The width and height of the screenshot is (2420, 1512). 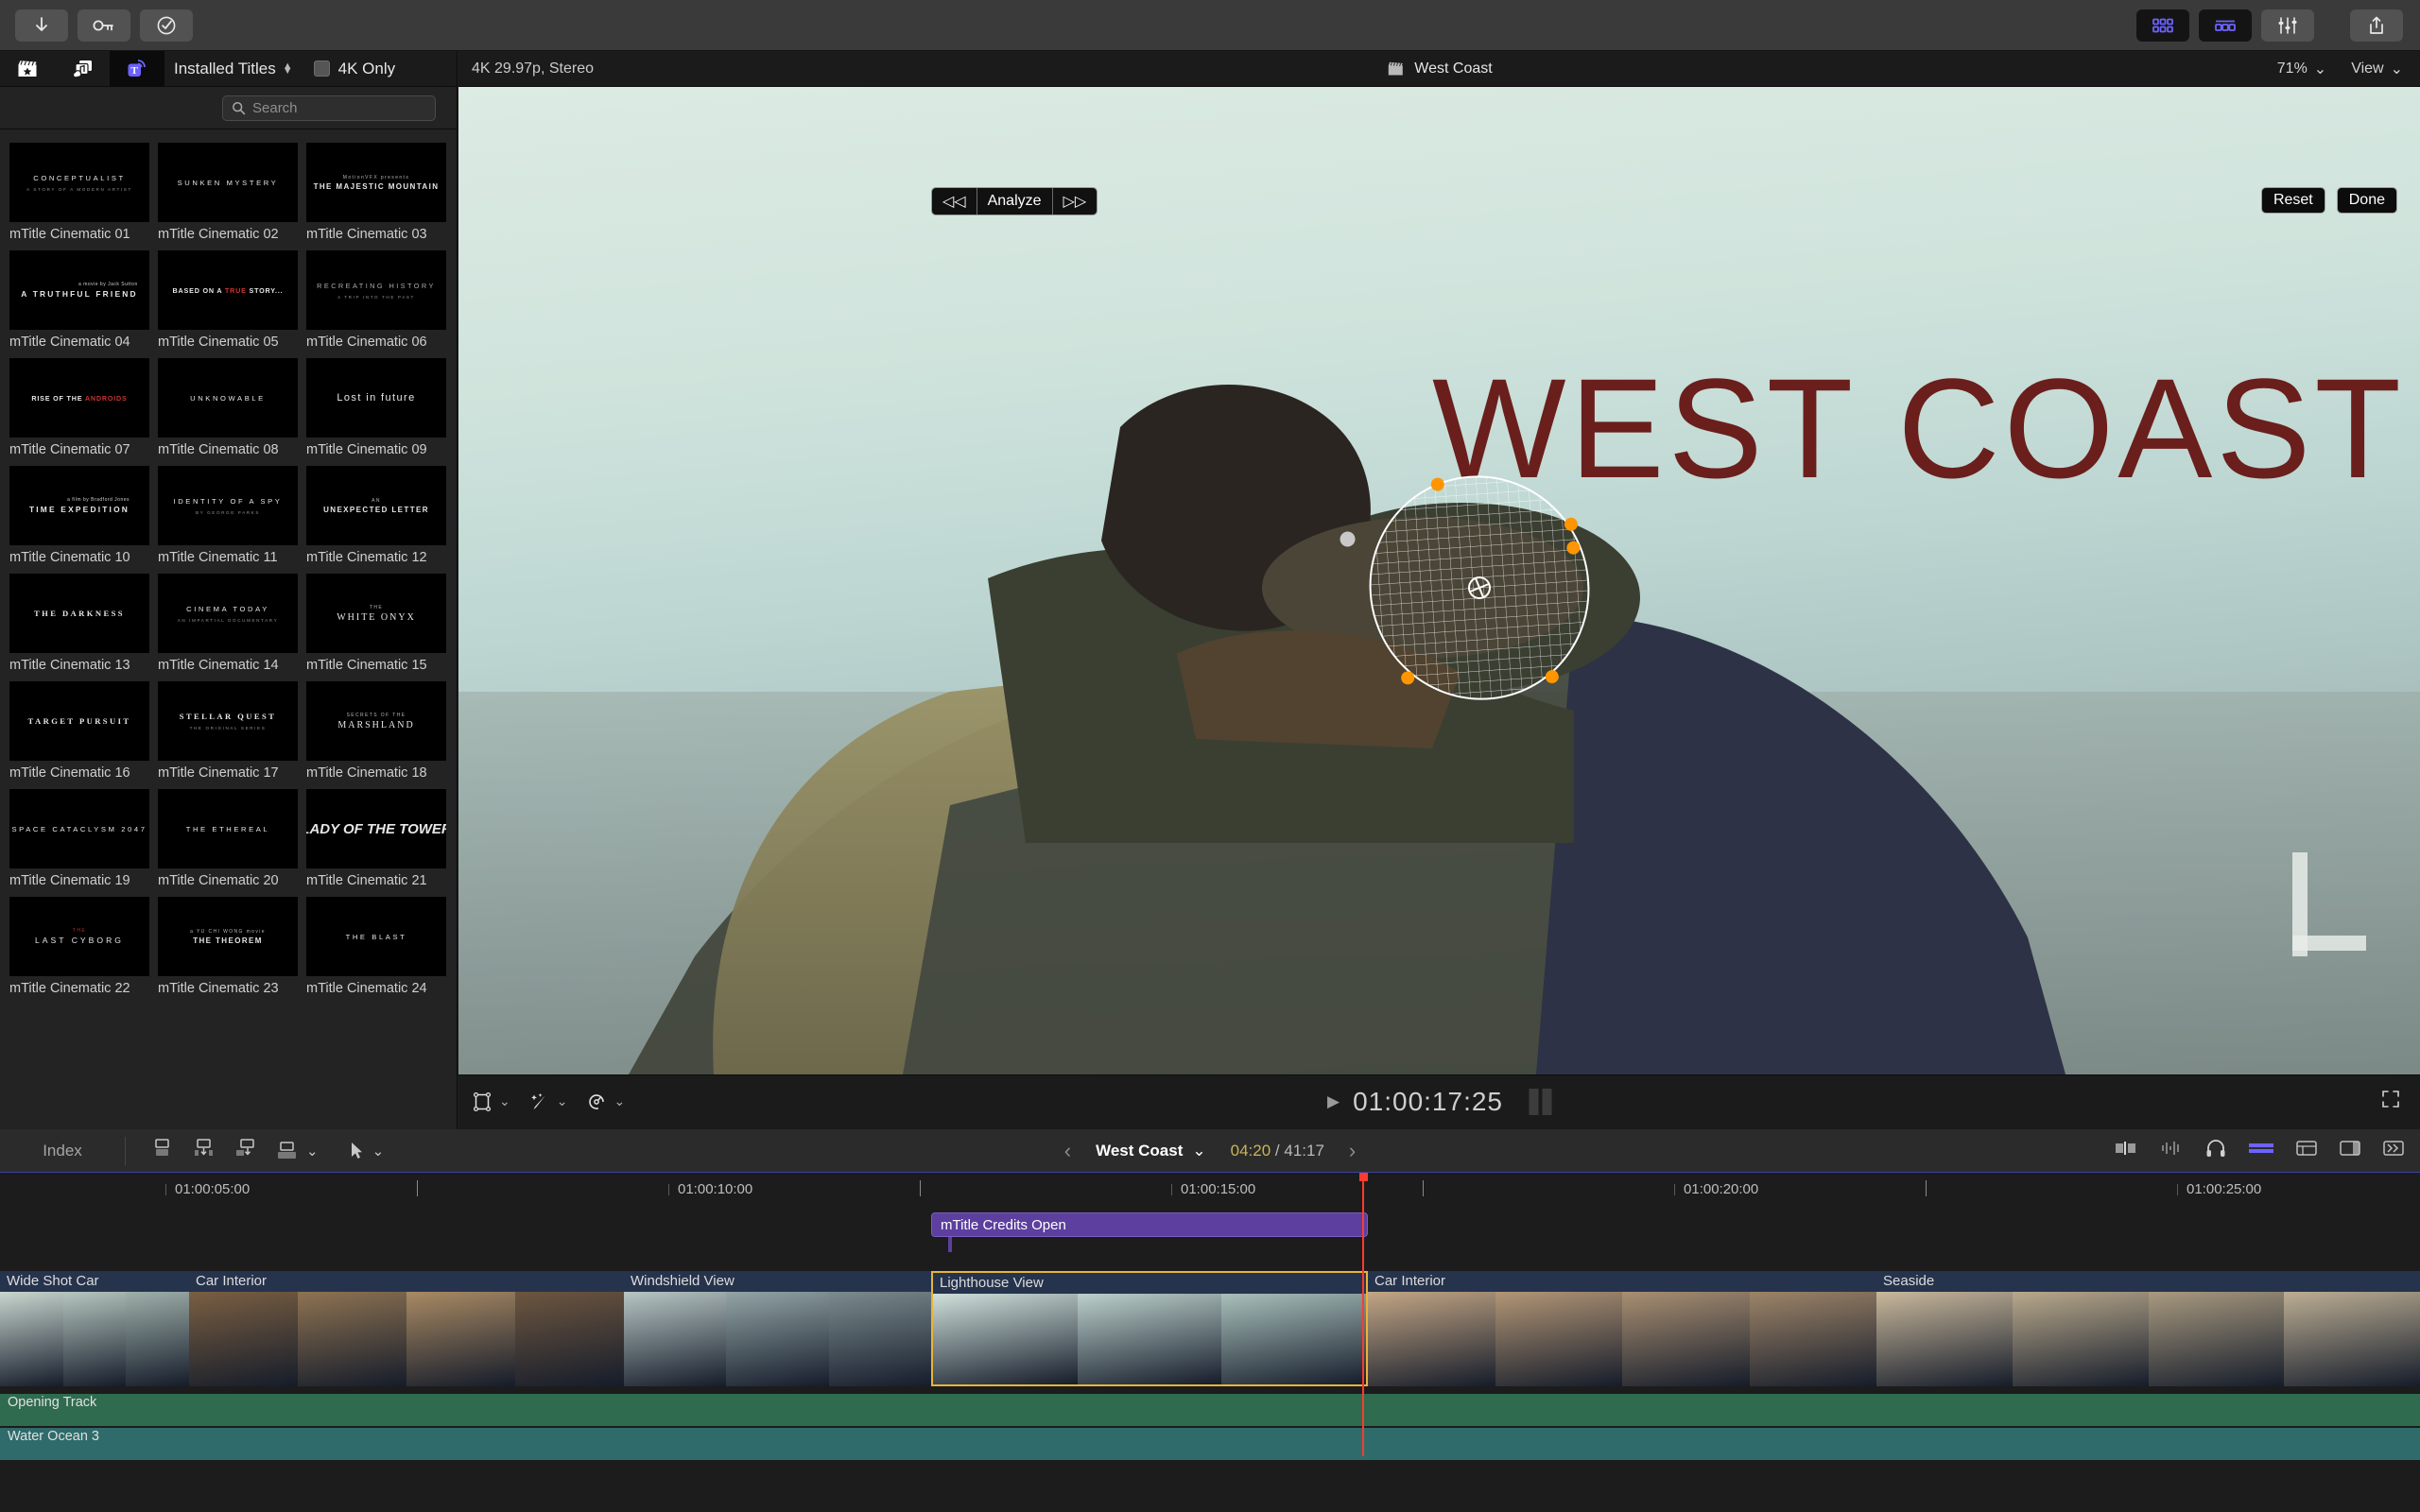 I want to click on share-button, so click(x=2376, y=25).